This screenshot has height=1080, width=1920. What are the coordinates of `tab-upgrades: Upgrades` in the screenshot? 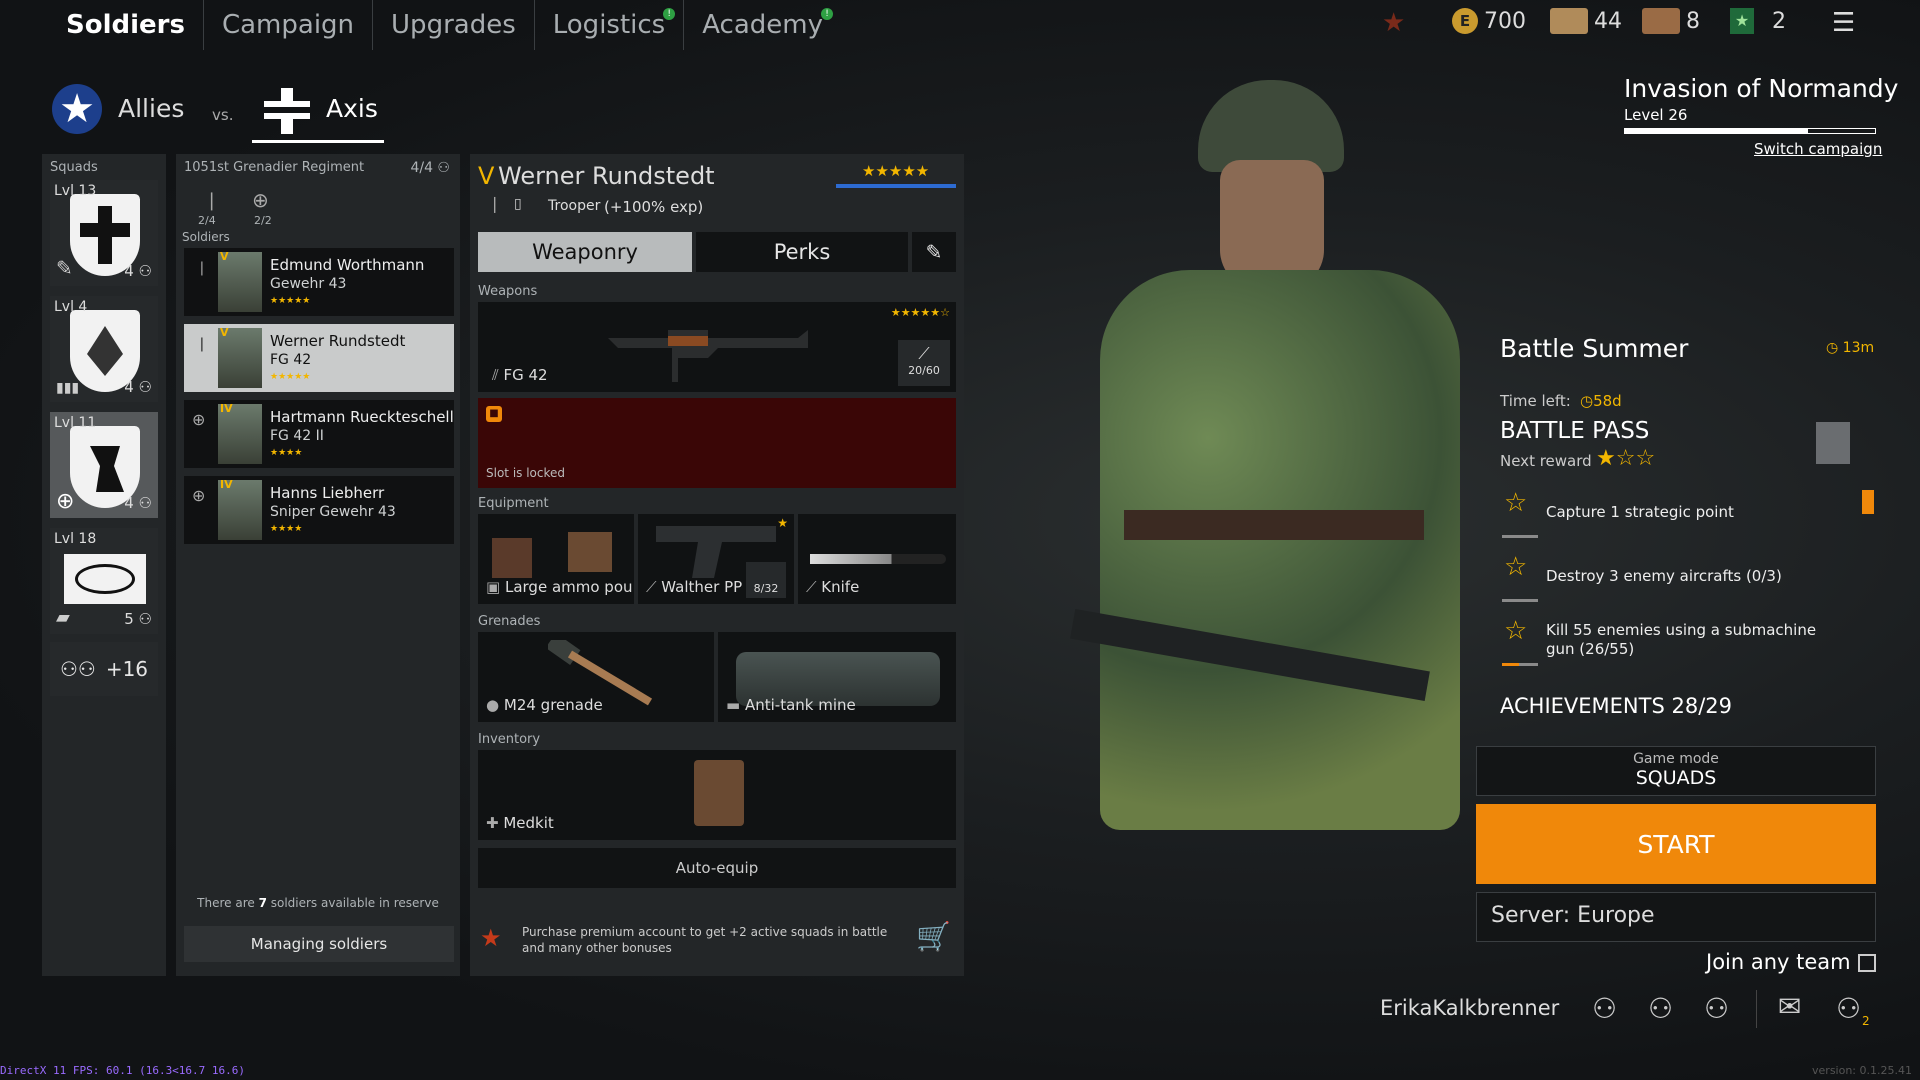 It's located at (454, 25).